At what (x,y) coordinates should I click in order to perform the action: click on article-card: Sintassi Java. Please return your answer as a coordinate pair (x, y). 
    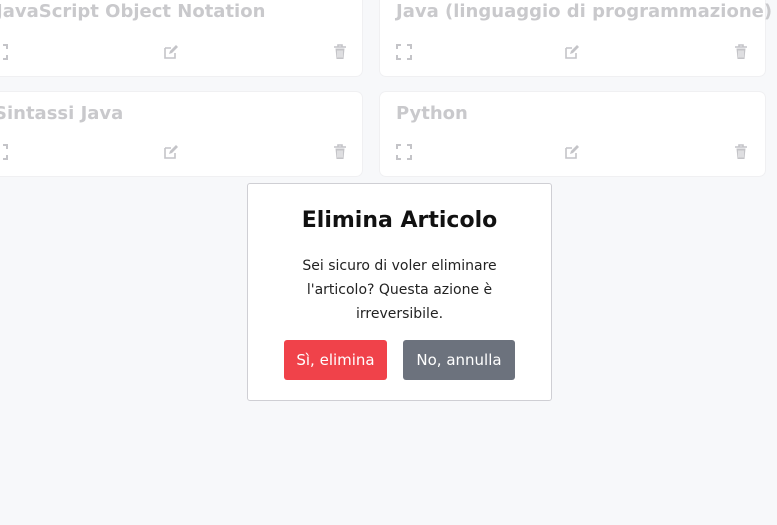
    Looking at the image, I should click on (181, 134).